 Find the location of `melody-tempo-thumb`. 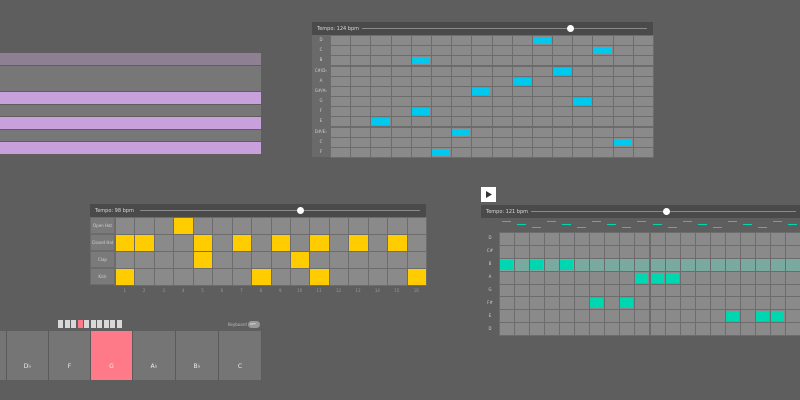

melody-tempo-thumb is located at coordinates (571, 28).